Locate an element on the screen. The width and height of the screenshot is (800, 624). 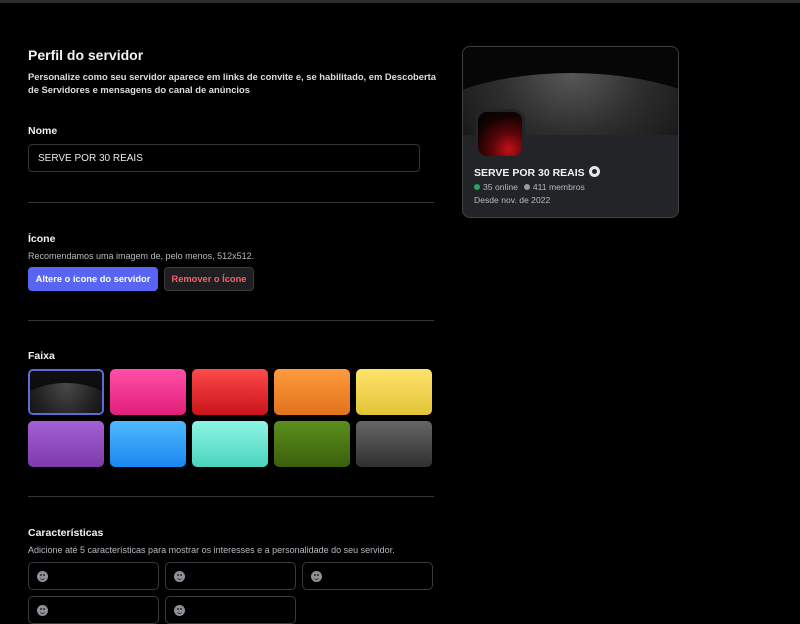
members-dot-icon is located at coordinates (526, 187).